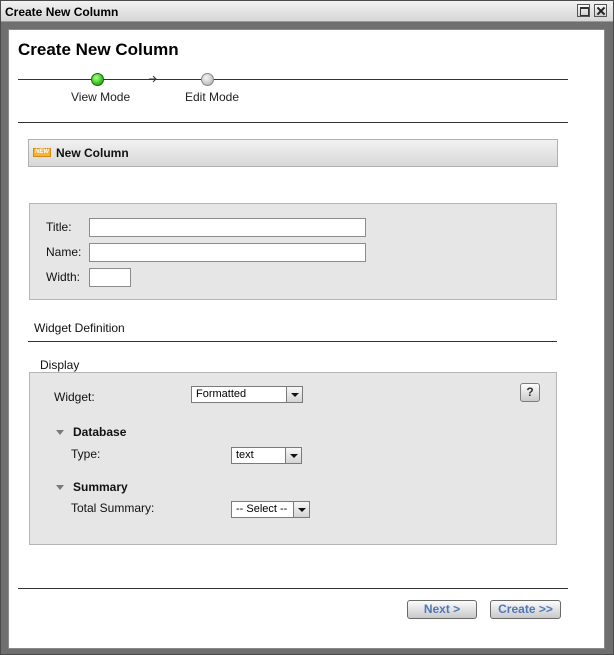  I want to click on widget-select: Formatted, so click(247, 394).